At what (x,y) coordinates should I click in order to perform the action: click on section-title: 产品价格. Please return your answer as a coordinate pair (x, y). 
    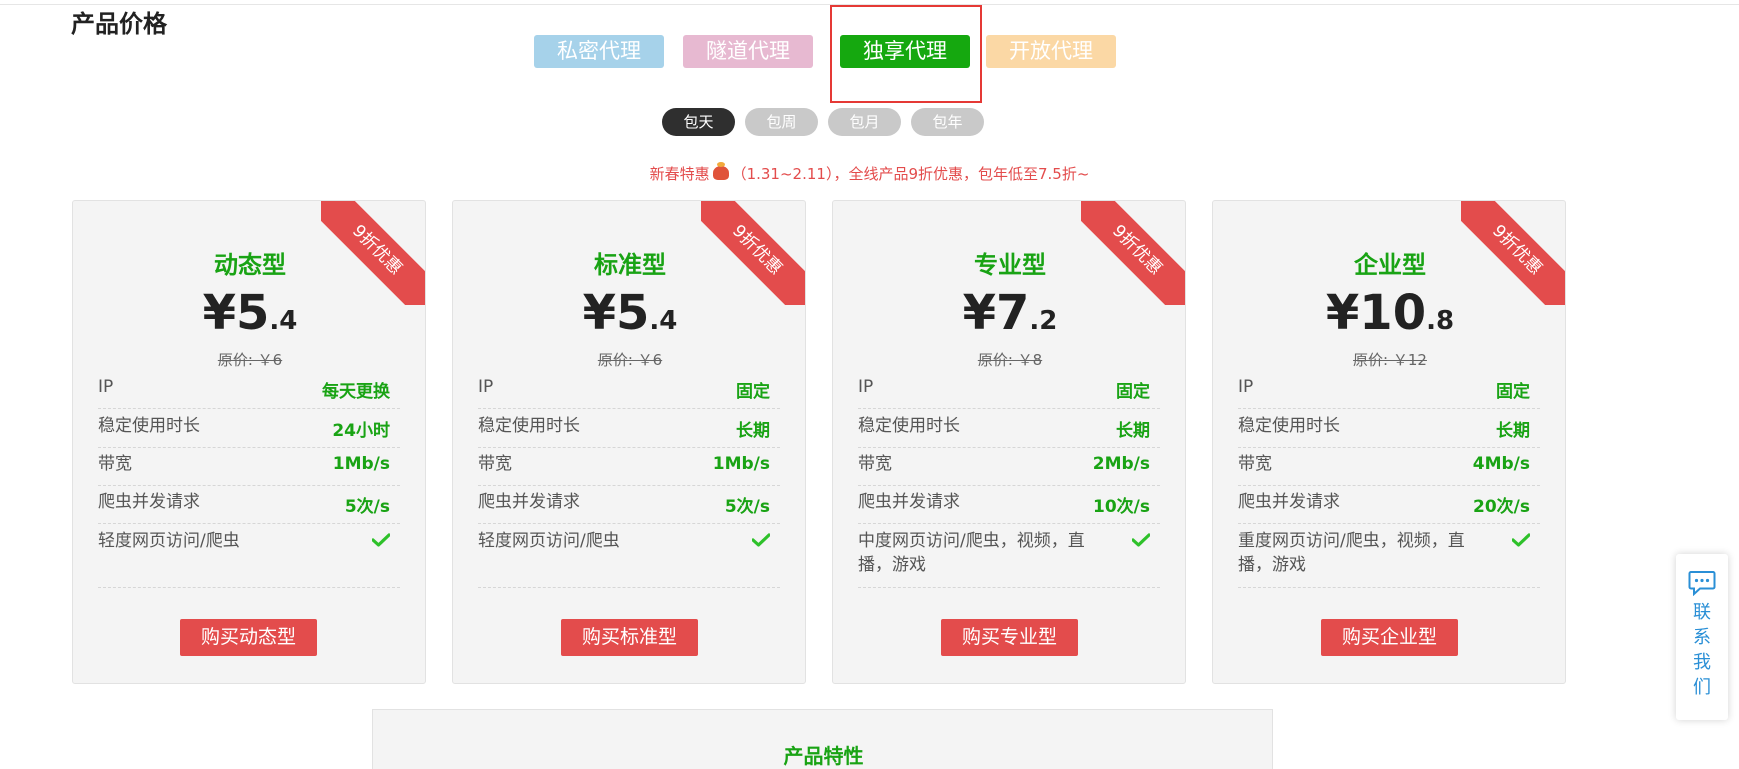
    Looking at the image, I should click on (119, 24).